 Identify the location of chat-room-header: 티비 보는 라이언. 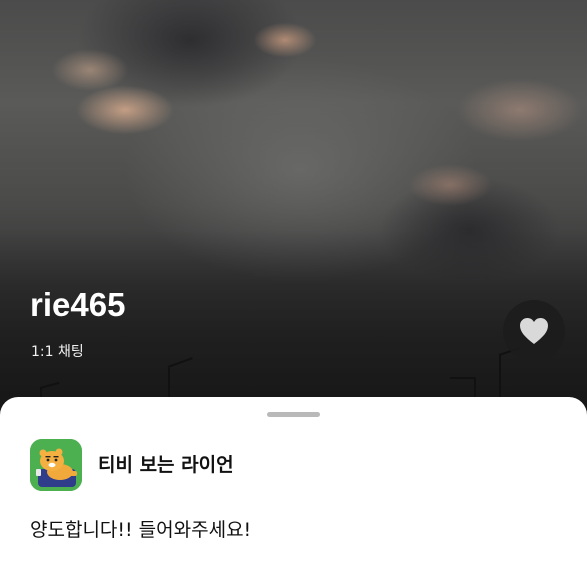
(132, 465).